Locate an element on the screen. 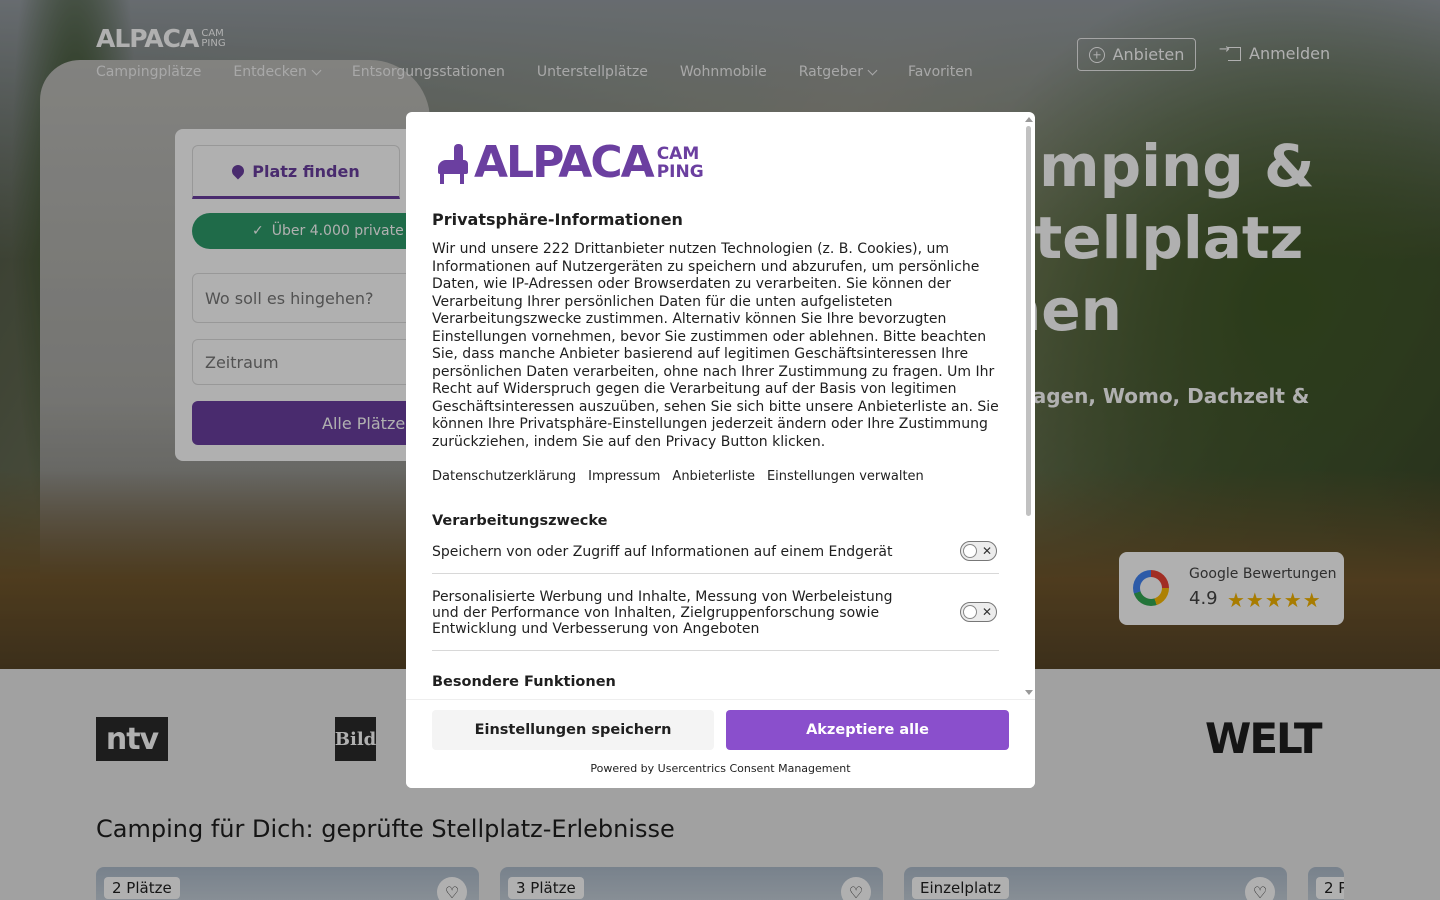 This screenshot has width=1440, height=900. special-features-heading: Besondere Funktionen is located at coordinates (524, 682).